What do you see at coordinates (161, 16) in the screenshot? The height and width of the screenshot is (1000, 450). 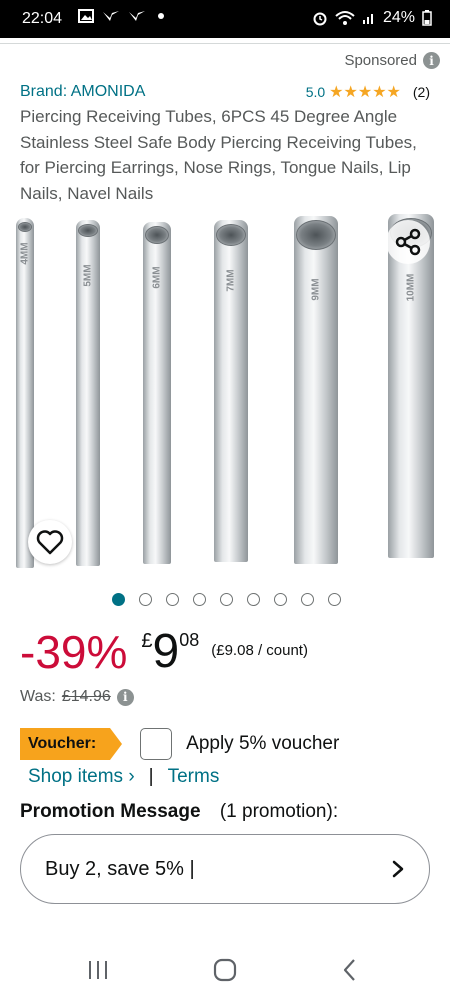 I see `dot-icon` at bounding box center [161, 16].